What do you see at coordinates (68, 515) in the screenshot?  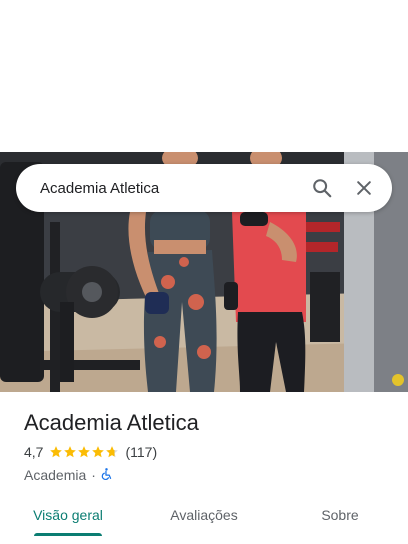 I see `tab-overview: Visão geral` at bounding box center [68, 515].